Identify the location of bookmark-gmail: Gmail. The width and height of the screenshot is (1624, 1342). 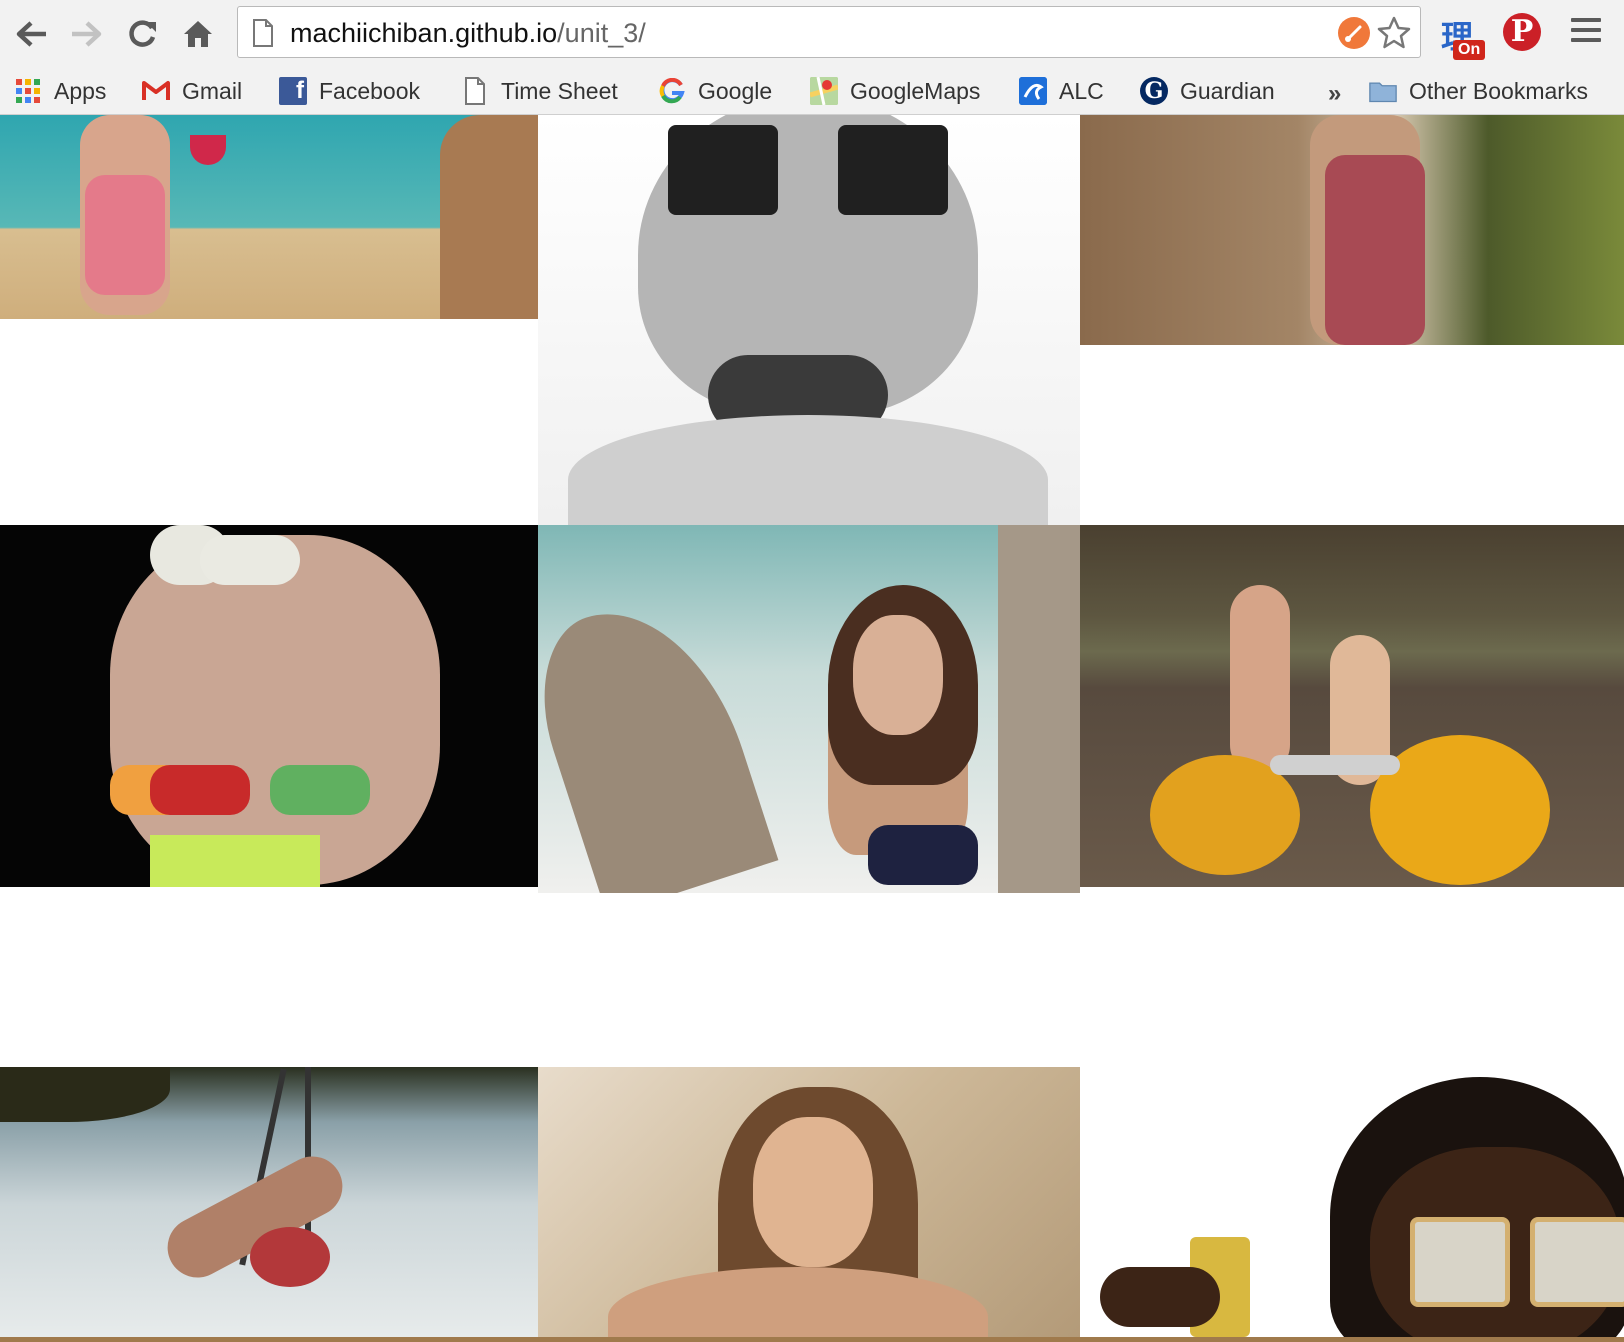
(192, 91).